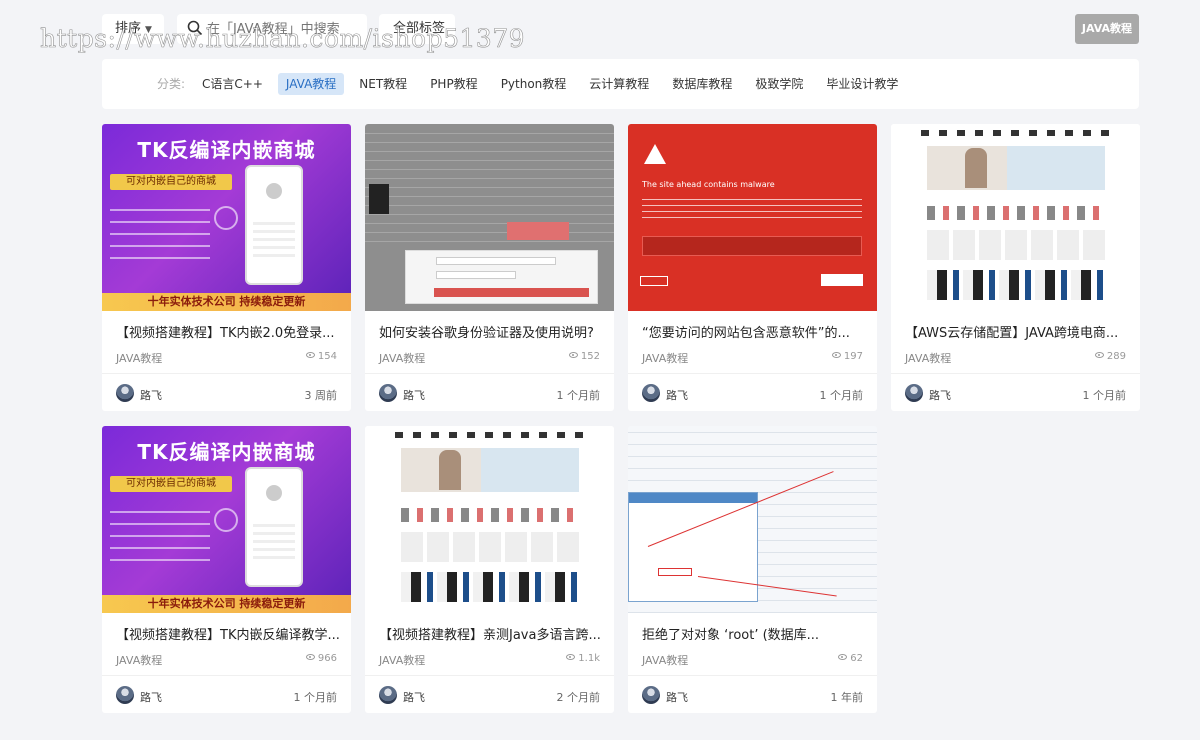  I want to click on product-row, so click(490, 515).